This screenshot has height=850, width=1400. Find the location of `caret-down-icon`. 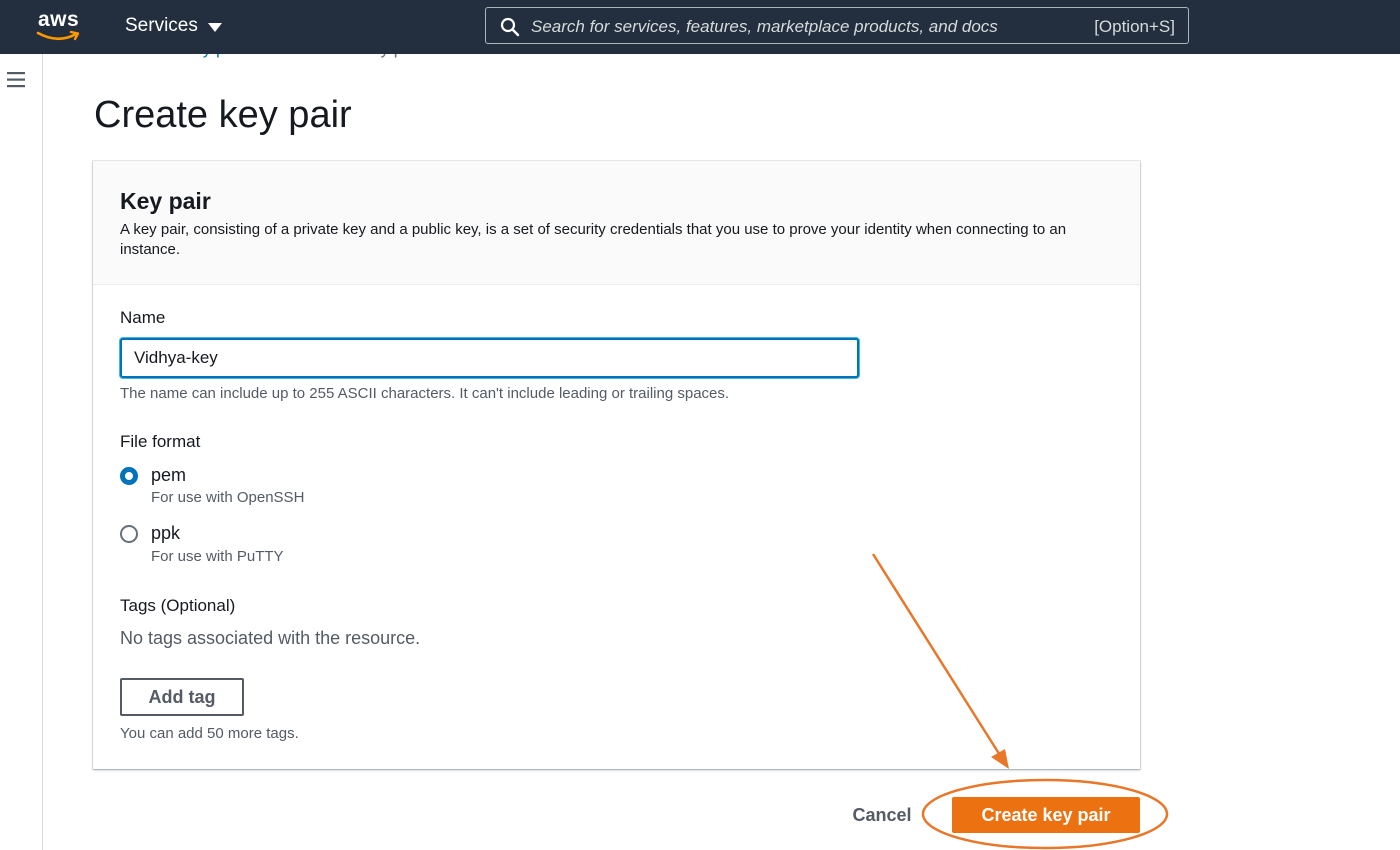

caret-down-icon is located at coordinates (214, 27).